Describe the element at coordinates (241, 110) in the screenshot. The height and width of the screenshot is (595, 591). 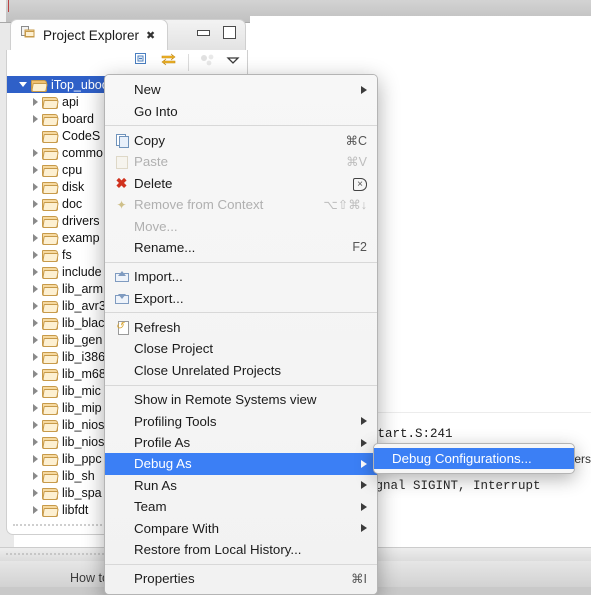
I see `menu-item-go-into: Go Into` at that location.